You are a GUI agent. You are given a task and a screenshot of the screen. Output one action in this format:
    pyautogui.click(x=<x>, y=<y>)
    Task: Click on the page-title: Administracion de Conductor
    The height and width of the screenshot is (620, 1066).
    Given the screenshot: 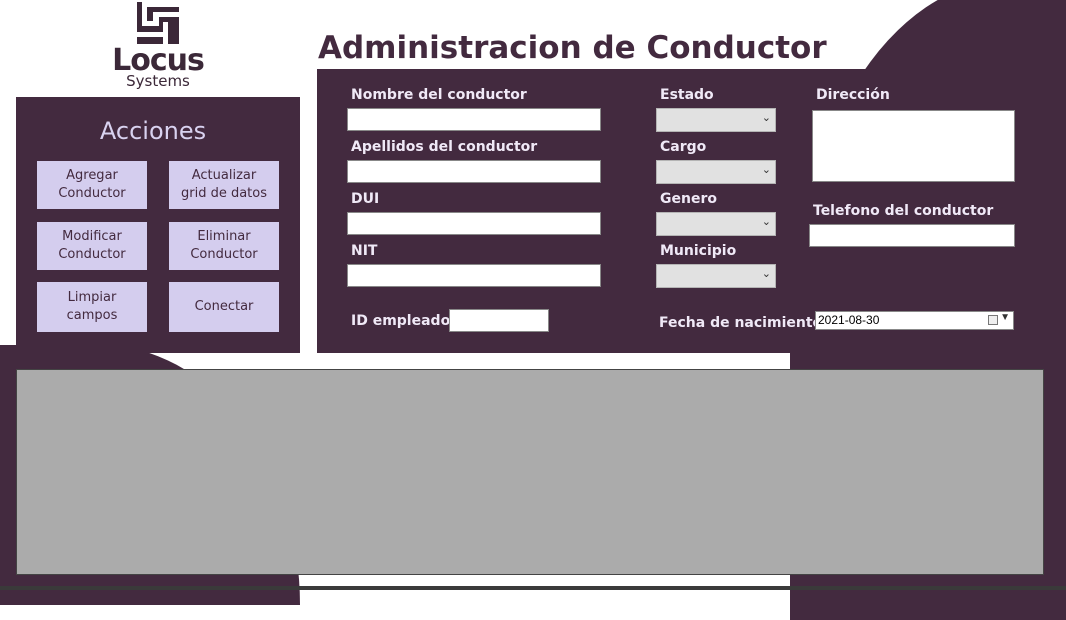 What is the action you would take?
    pyautogui.click(x=572, y=48)
    